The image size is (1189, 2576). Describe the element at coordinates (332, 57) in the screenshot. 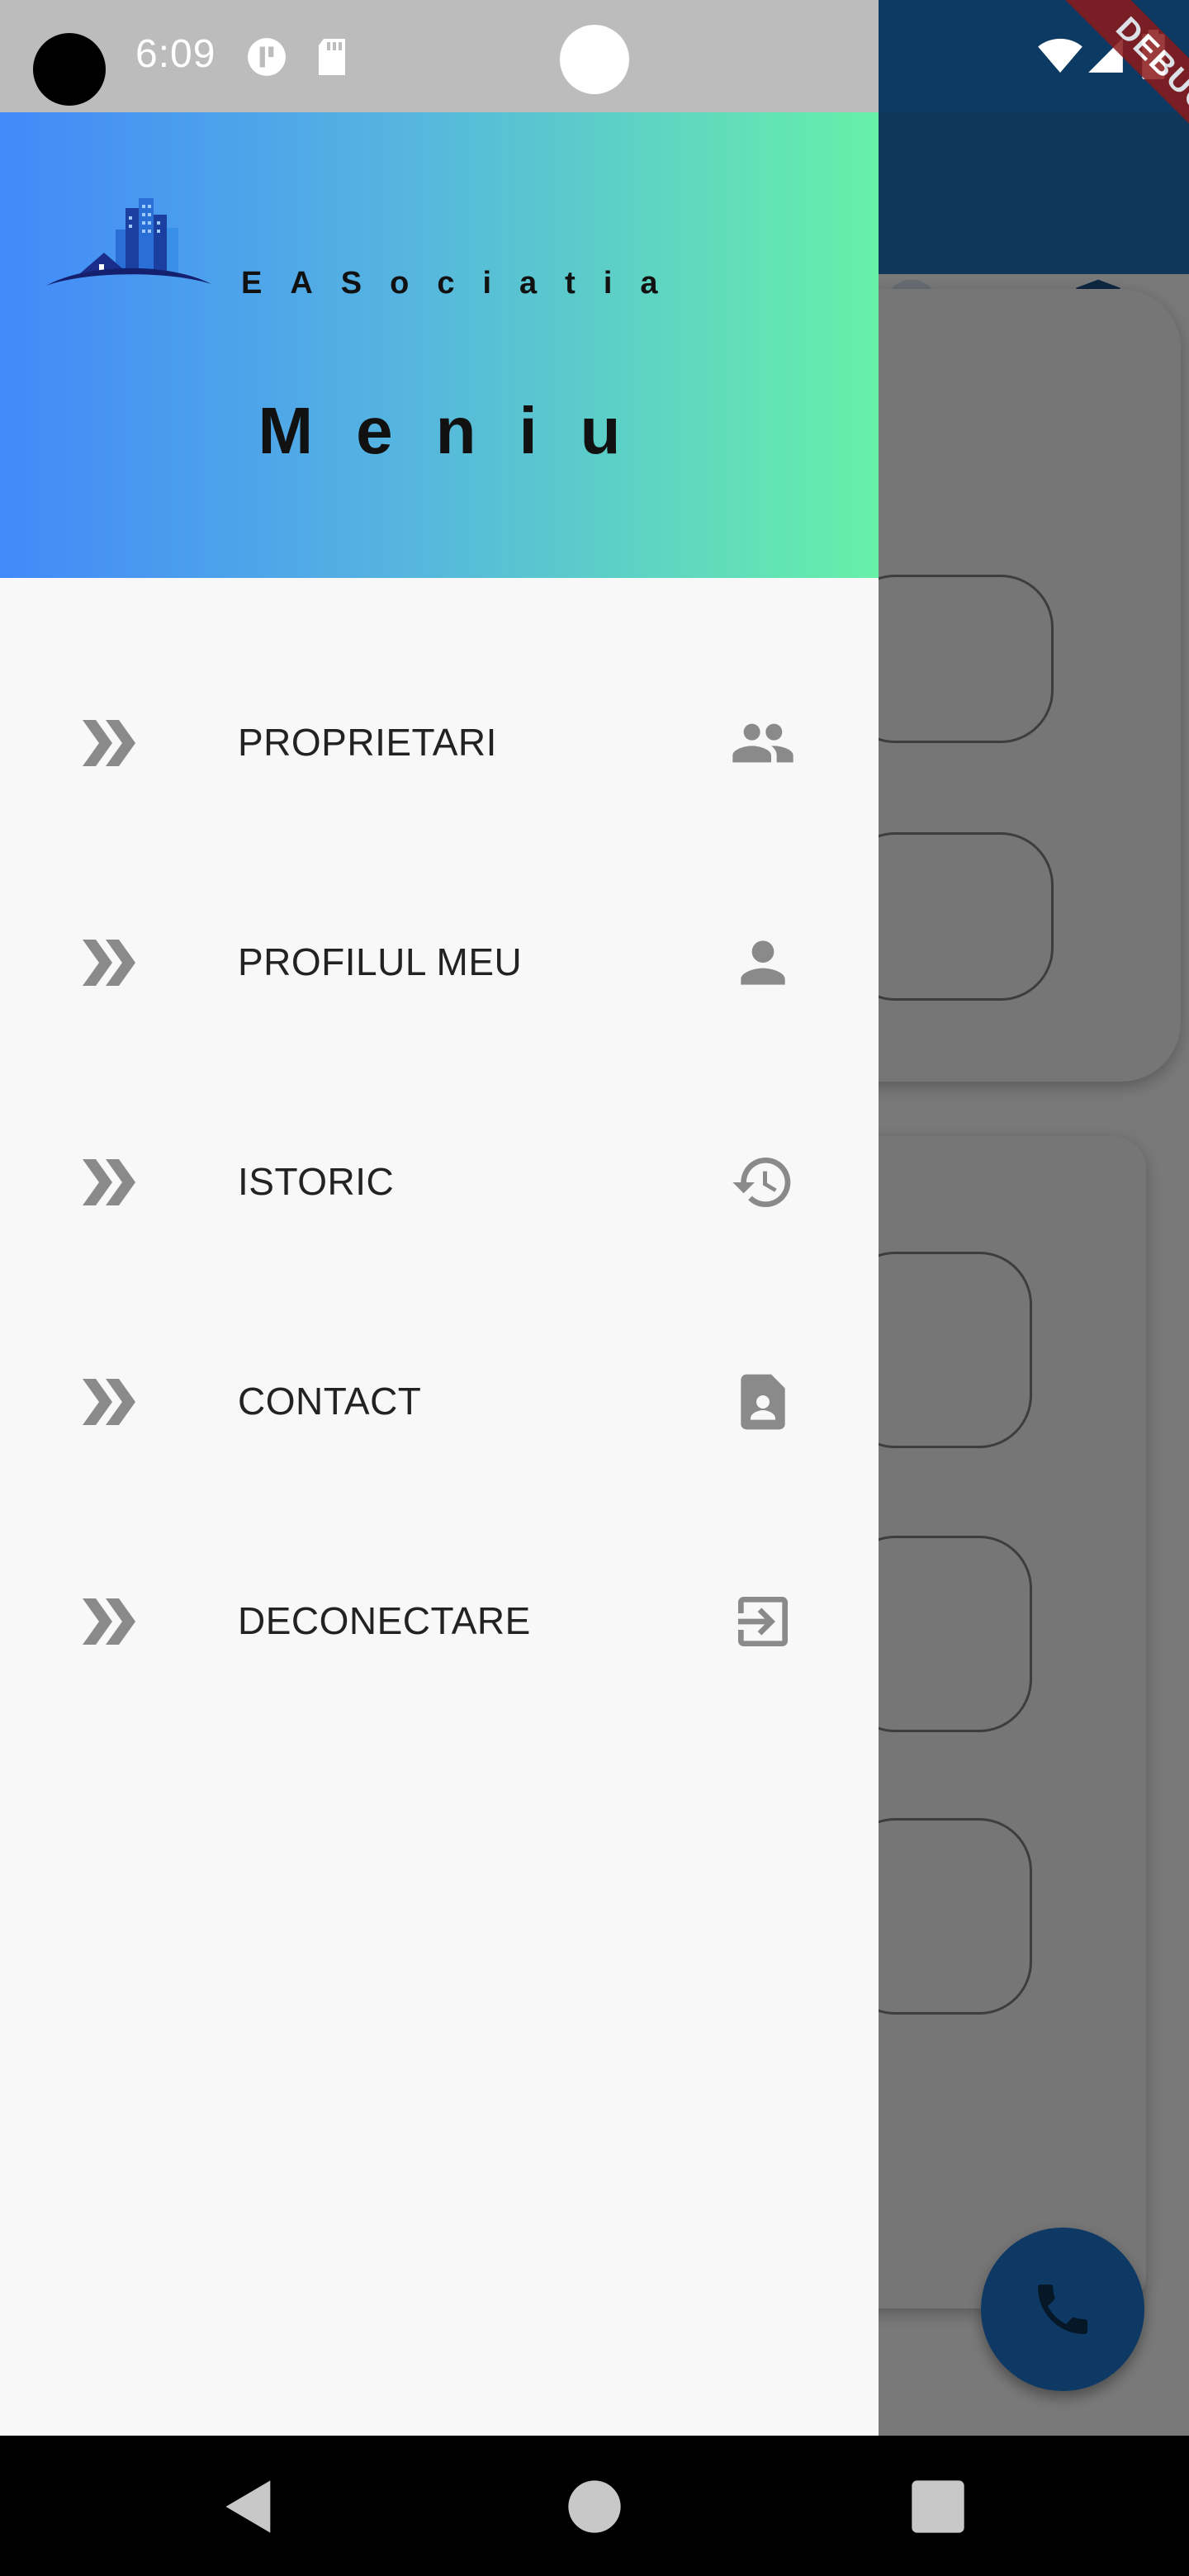

I see `sd-card-icon` at that location.